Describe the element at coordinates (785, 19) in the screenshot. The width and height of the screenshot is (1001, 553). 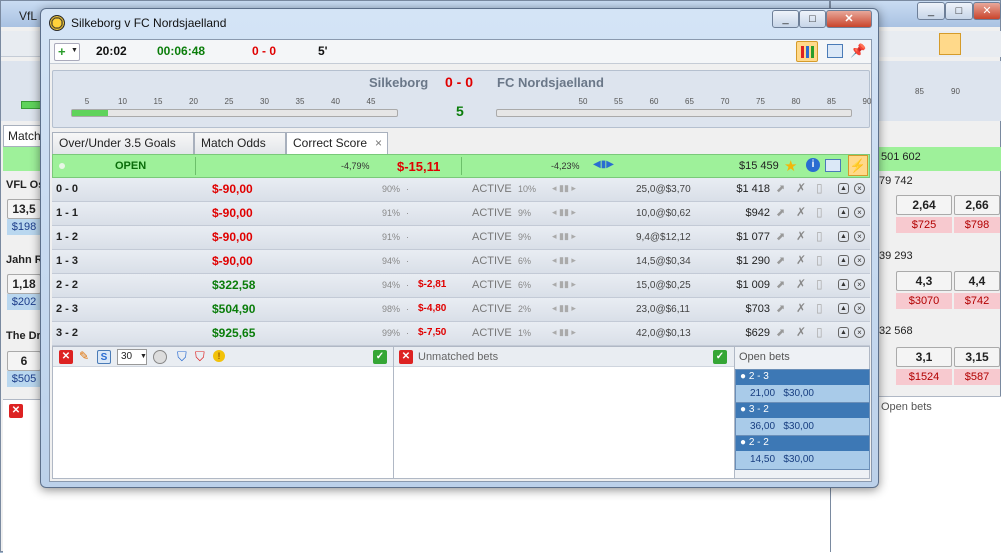
I see `minimize-button: _` at that location.